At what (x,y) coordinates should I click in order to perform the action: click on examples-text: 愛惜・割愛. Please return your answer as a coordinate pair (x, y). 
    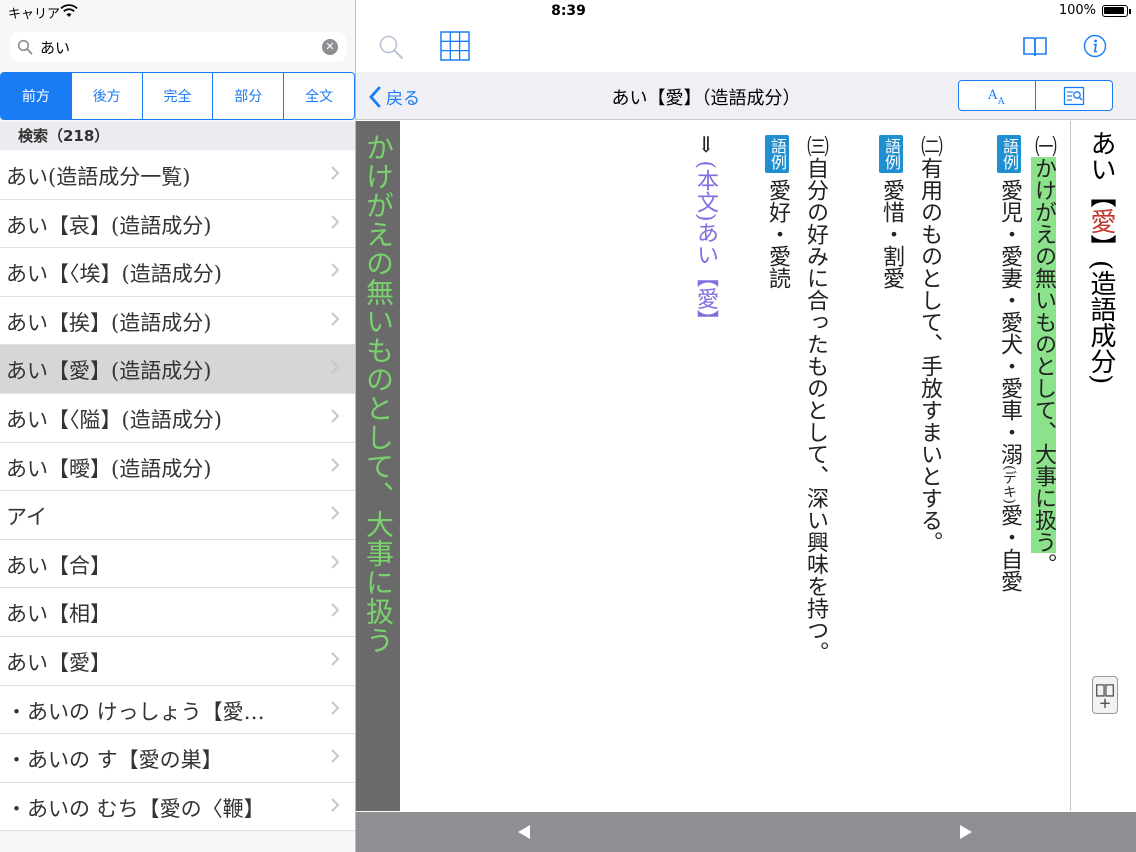
    Looking at the image, I should click on (891, 234).